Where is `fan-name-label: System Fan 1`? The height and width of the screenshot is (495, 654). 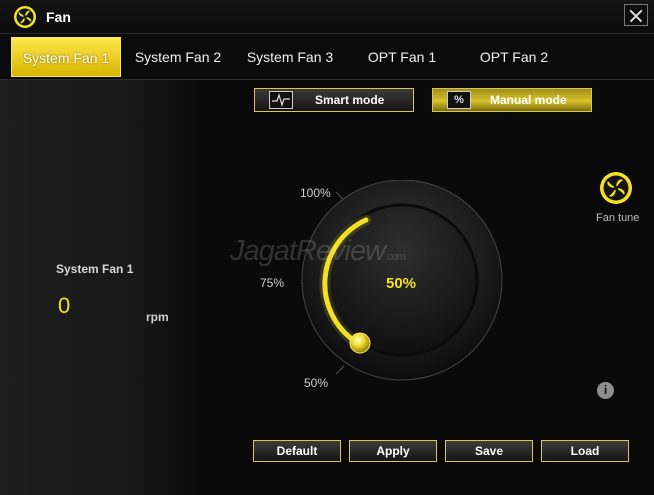 fan-name-label: System Fan 1 is located at coordinates (95, 269).